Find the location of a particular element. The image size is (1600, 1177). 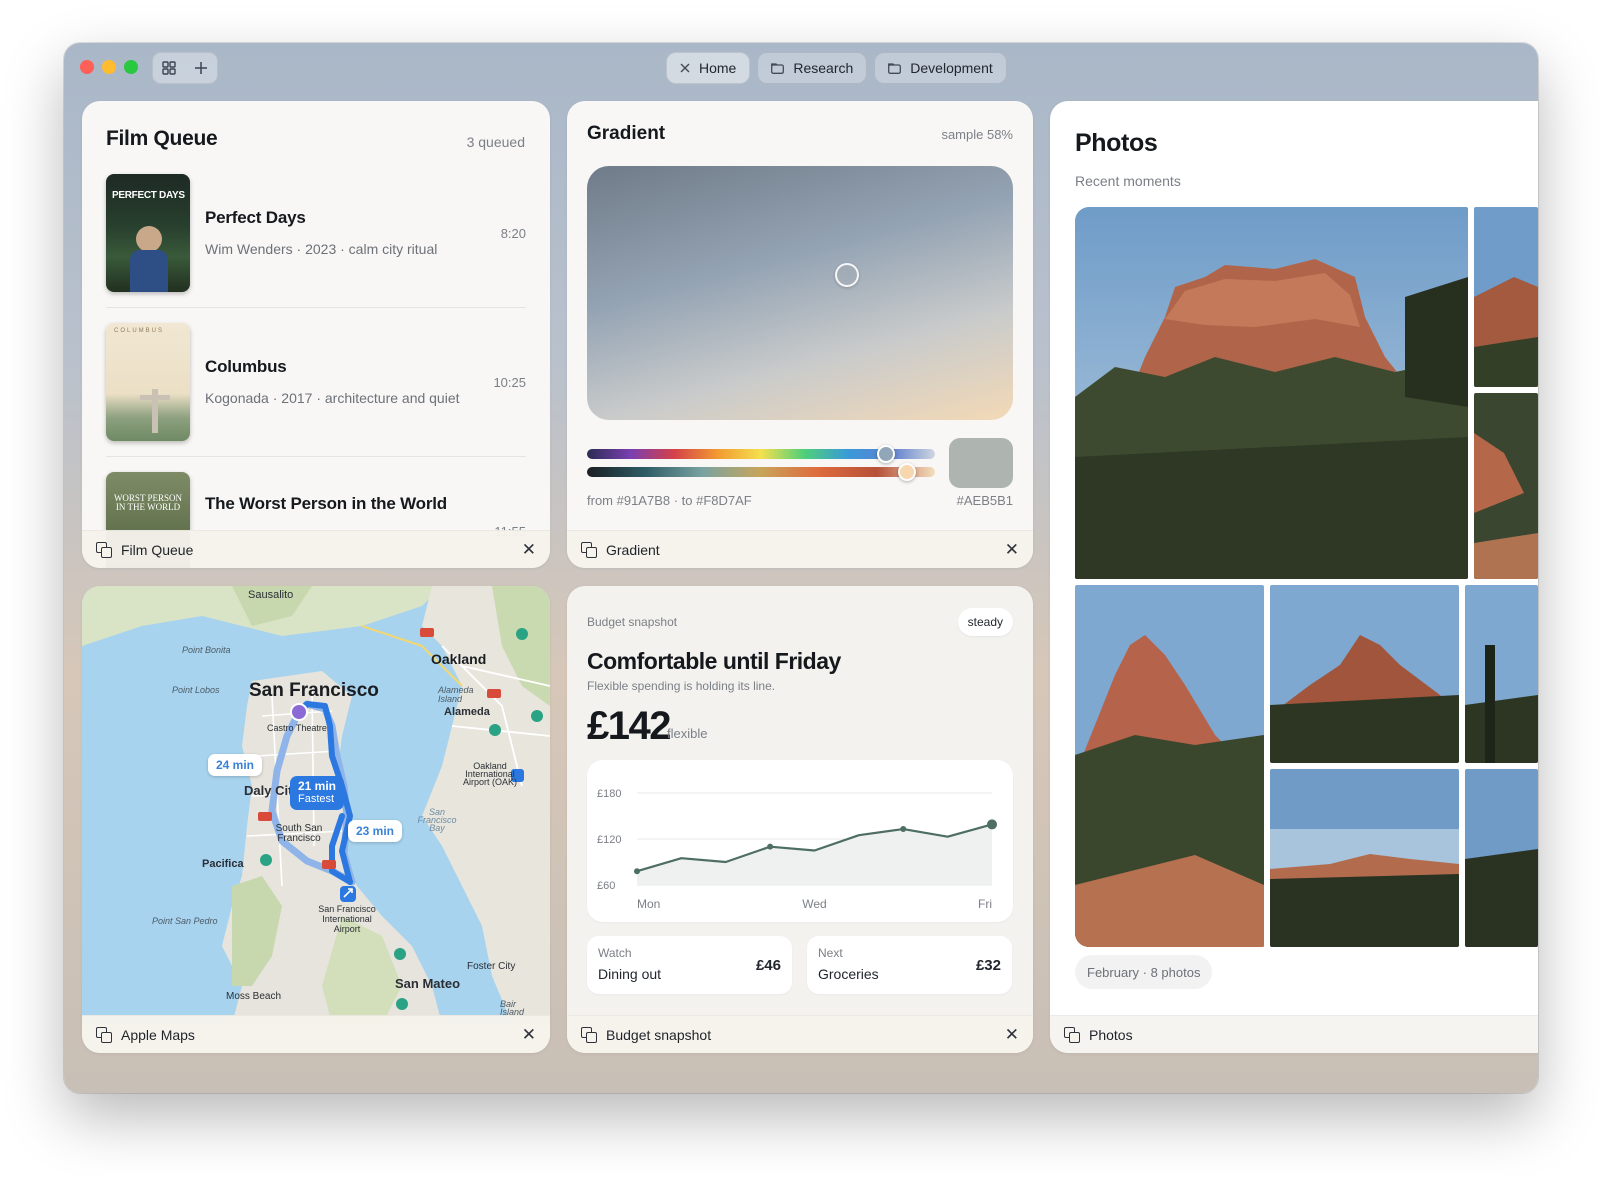

map-label: Oakland International Airport (OAK) is located at coordinates (489, 774).